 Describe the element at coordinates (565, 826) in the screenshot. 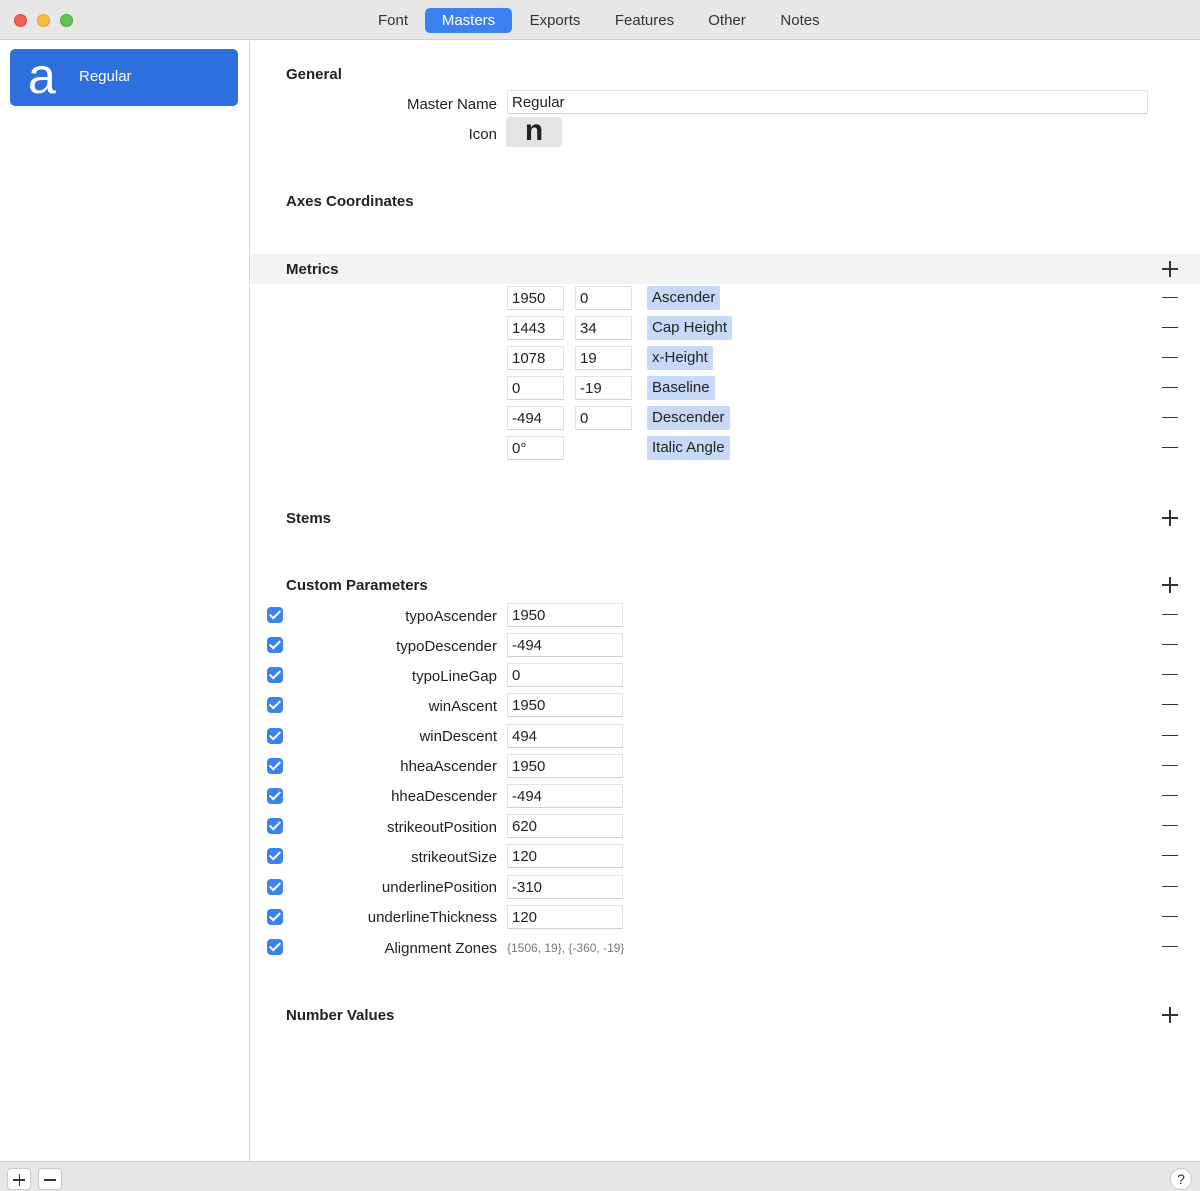

I see `parameter-value-field: 620` at that location.